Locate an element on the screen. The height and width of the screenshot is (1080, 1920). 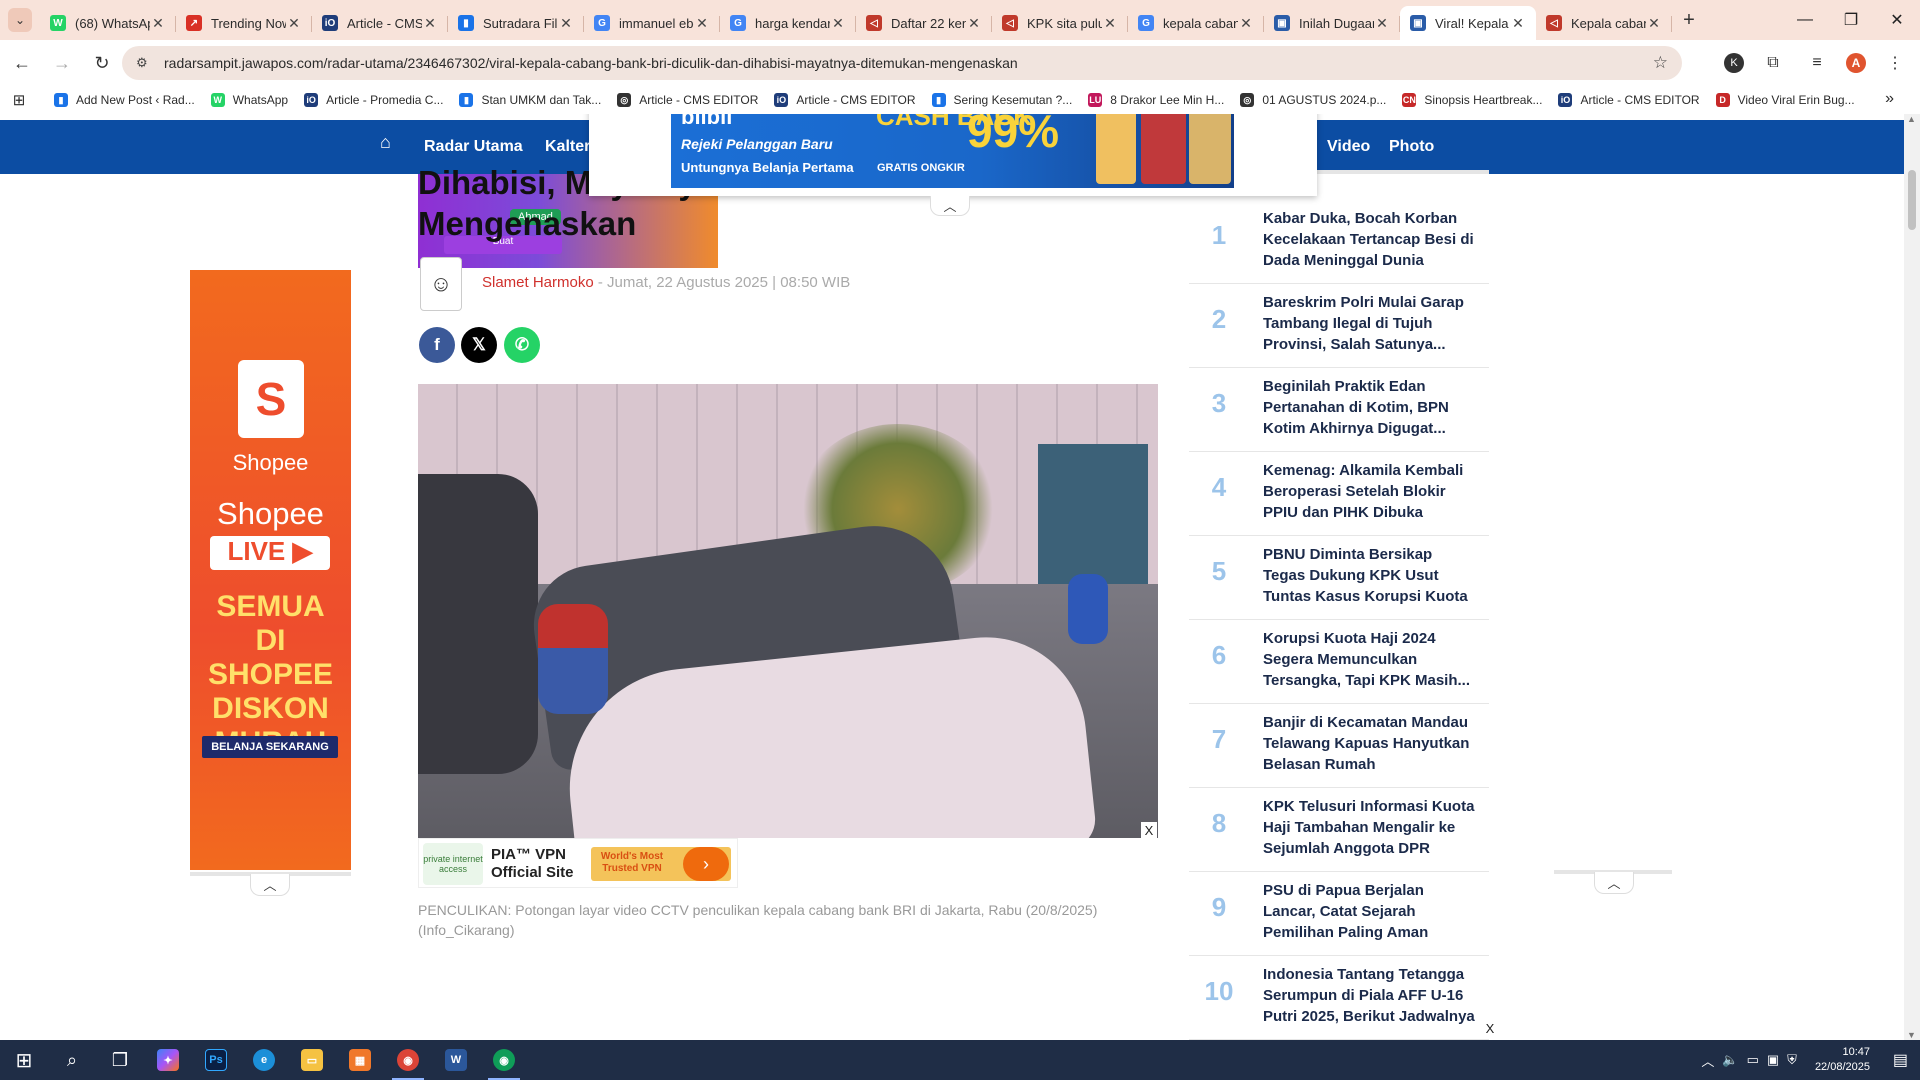
windows-start-icon: ⊞ is located at coordinates (24, 1060).